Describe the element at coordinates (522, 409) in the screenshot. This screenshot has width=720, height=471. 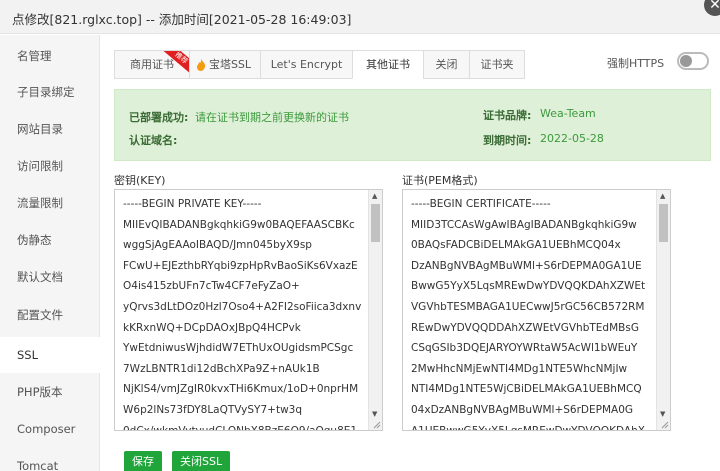
I see `cert-line: 04xDzANBgNVBAgMBuWMl+S6rDEPMA0G` at that location.